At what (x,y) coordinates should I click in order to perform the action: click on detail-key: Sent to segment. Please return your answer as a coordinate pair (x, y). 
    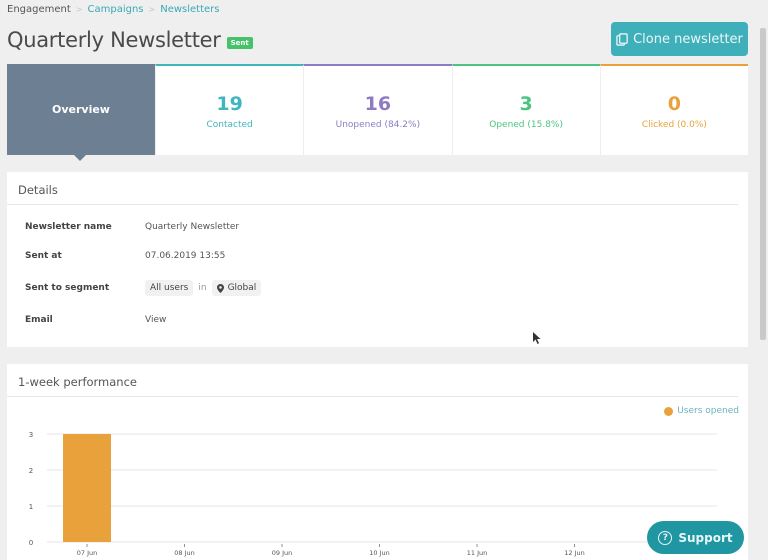
    Looking at the image, I should click on (67, 288).